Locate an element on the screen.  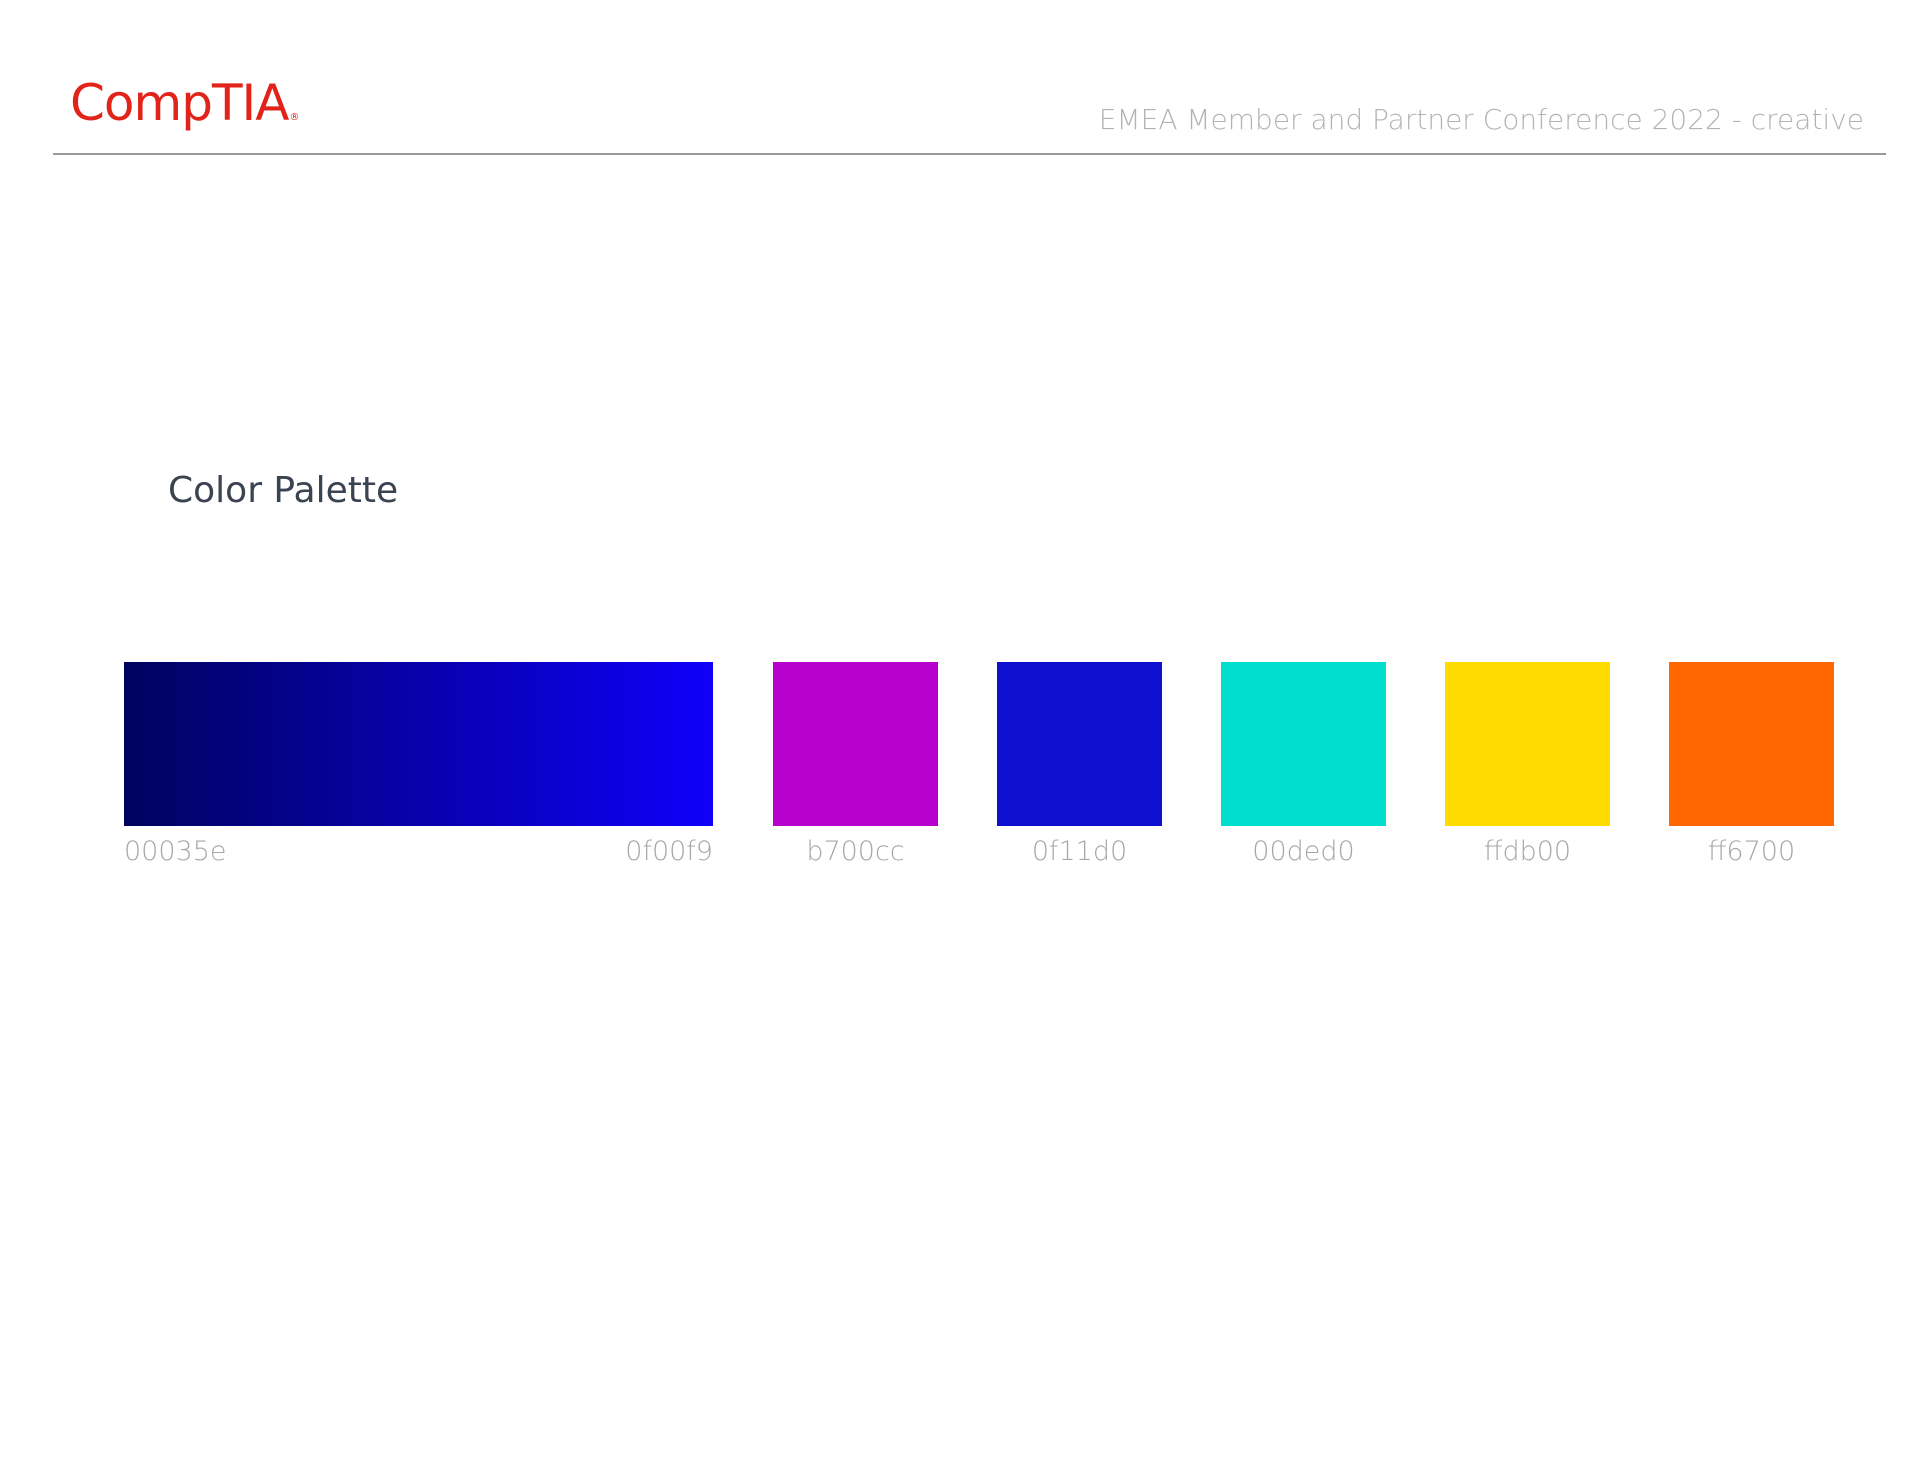
gradient-start-label: 00035e is located at coordinates (175, 851).